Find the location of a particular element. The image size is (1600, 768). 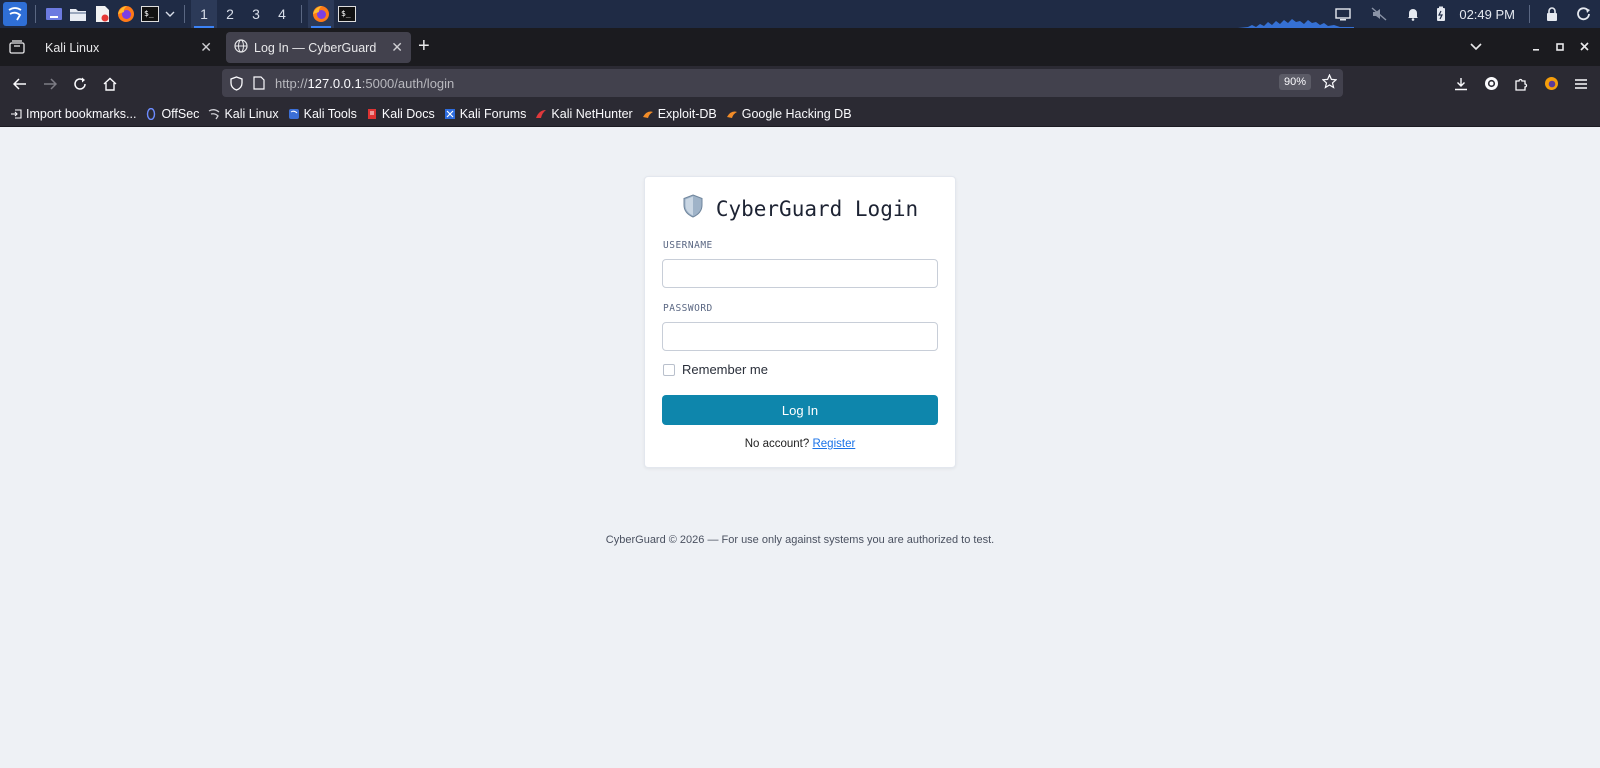

no-account-text: No account? is located at coordinates (777, 444).